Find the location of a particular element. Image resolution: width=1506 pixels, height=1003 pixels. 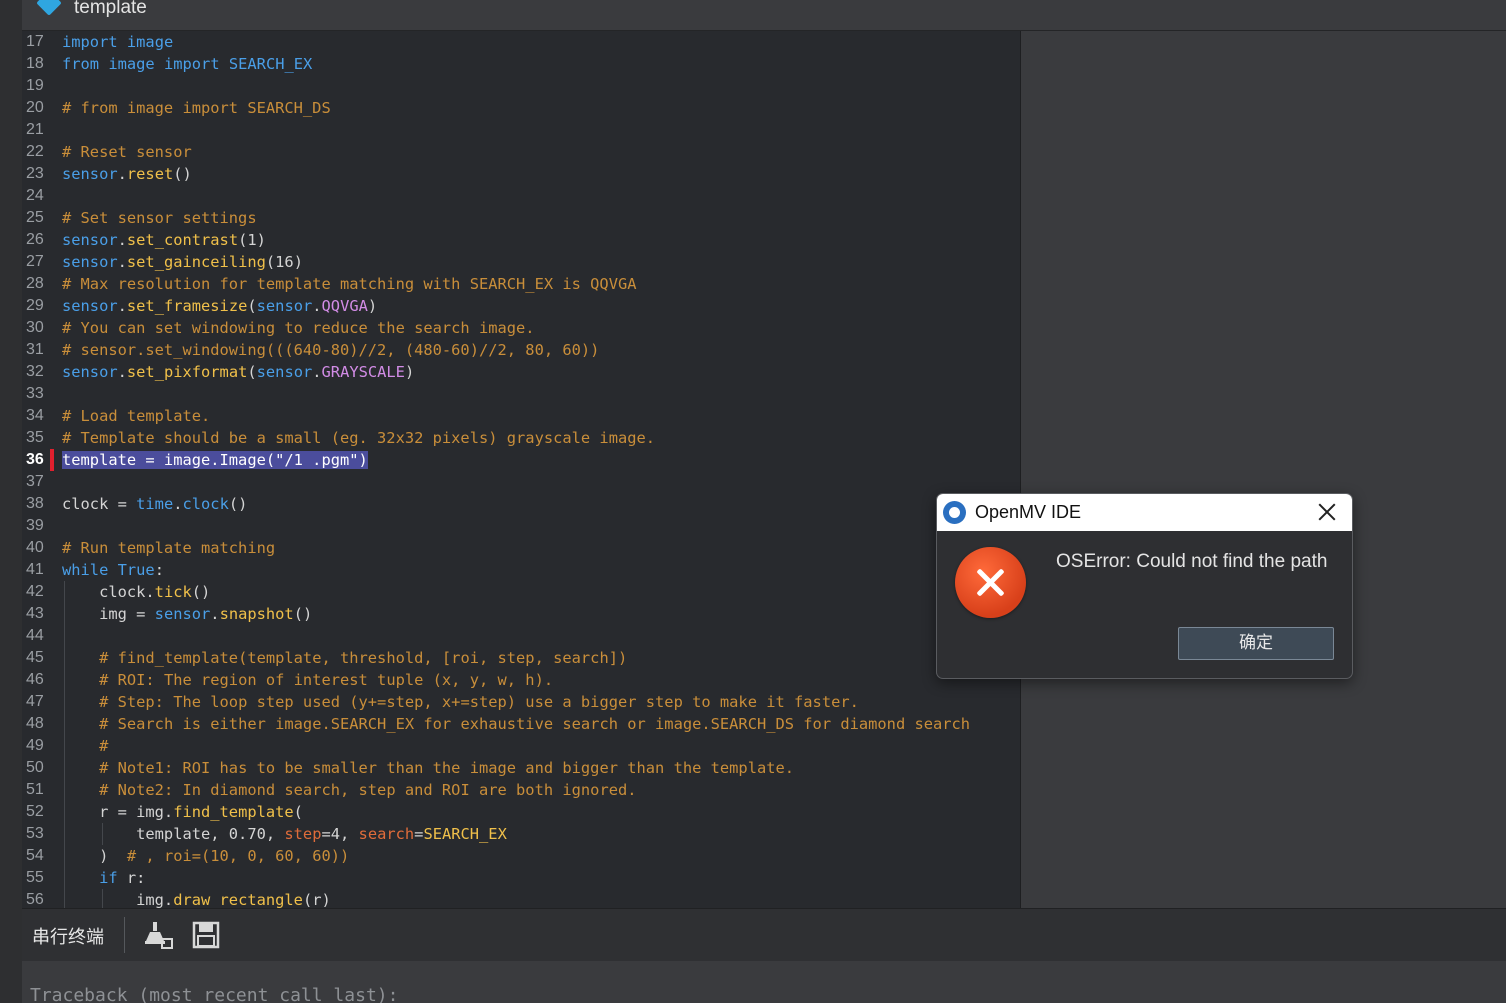

code-line: 44 is located at coordinates (521, 636).